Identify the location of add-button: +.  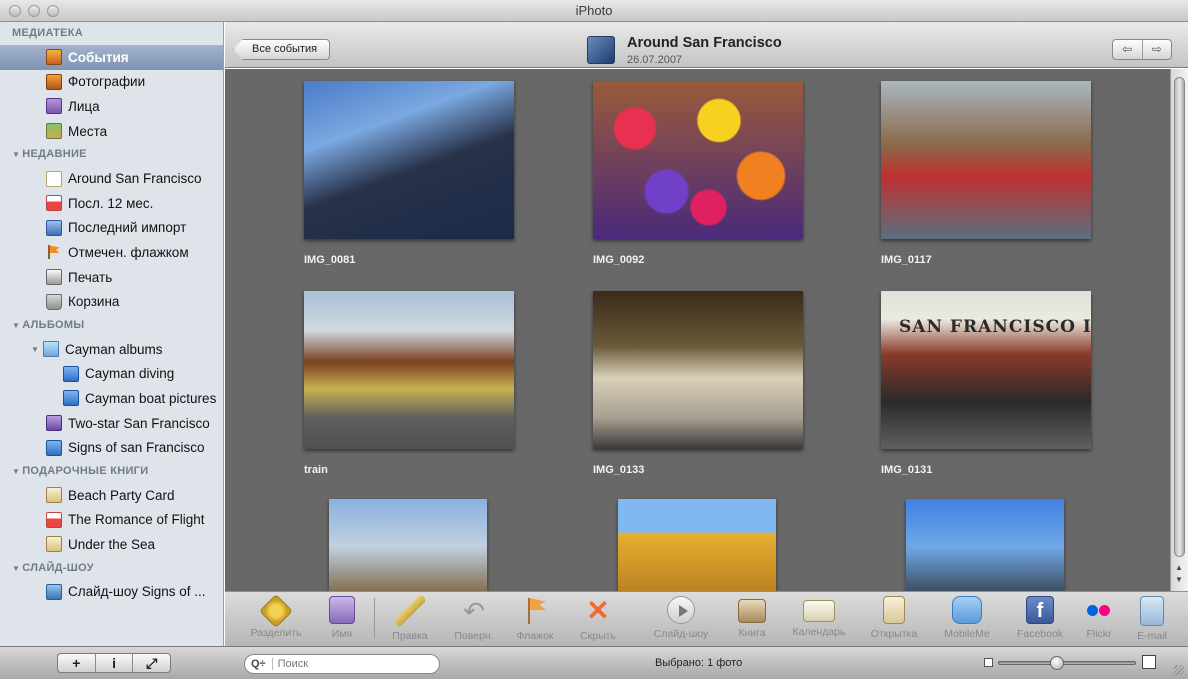
(76, 663).